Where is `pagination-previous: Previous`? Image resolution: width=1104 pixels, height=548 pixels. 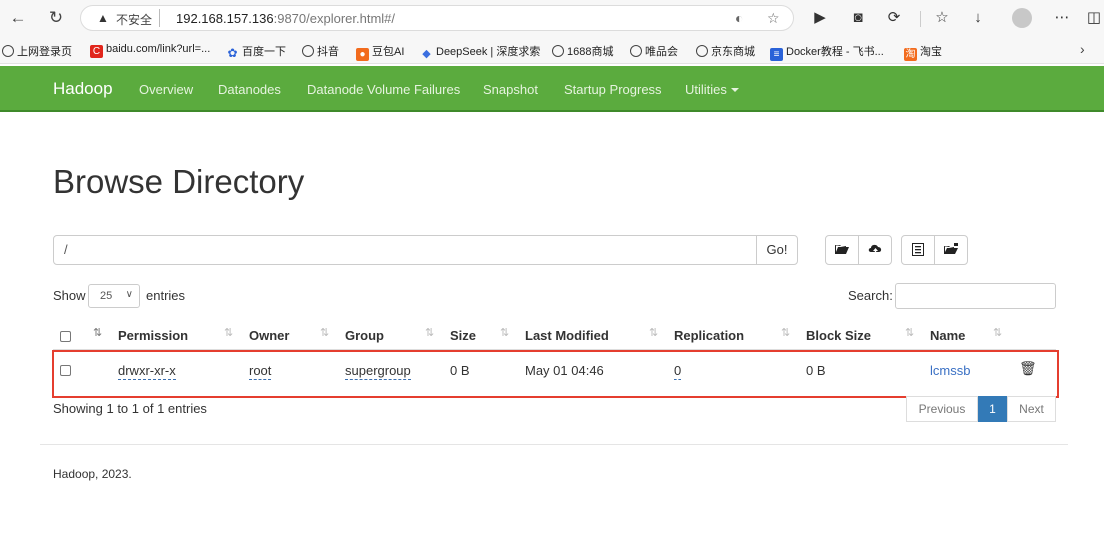 pagination-previous: Previous is located at coordinates (942, 409).